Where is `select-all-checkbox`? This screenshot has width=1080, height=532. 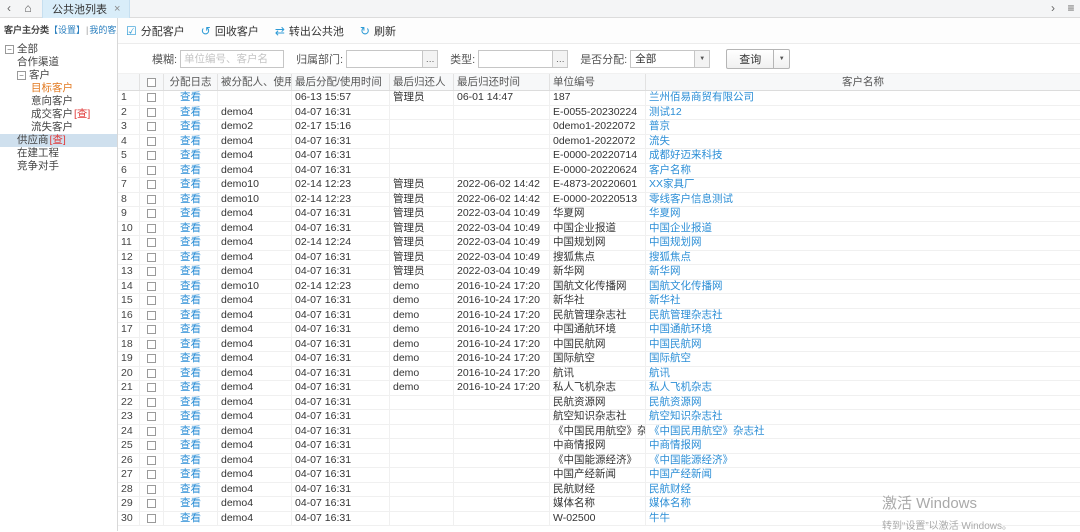
select-all-checkbox is located at coordinates (151, 82).